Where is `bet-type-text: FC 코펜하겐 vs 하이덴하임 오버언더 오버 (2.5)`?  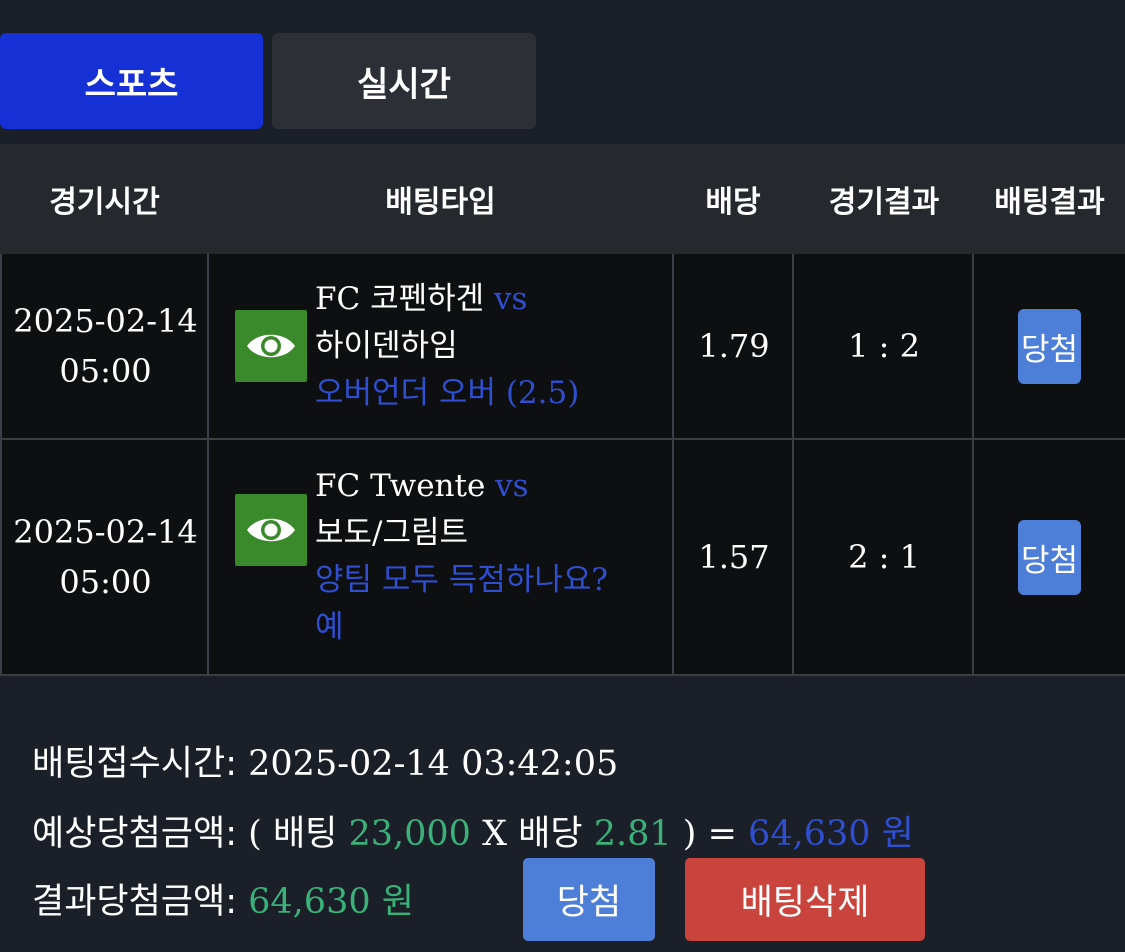
bet-type-text: FC 코펜하겐 vs 하이덴하임 오버언더 오버 (2.5) is located at coordinates (447, 346).